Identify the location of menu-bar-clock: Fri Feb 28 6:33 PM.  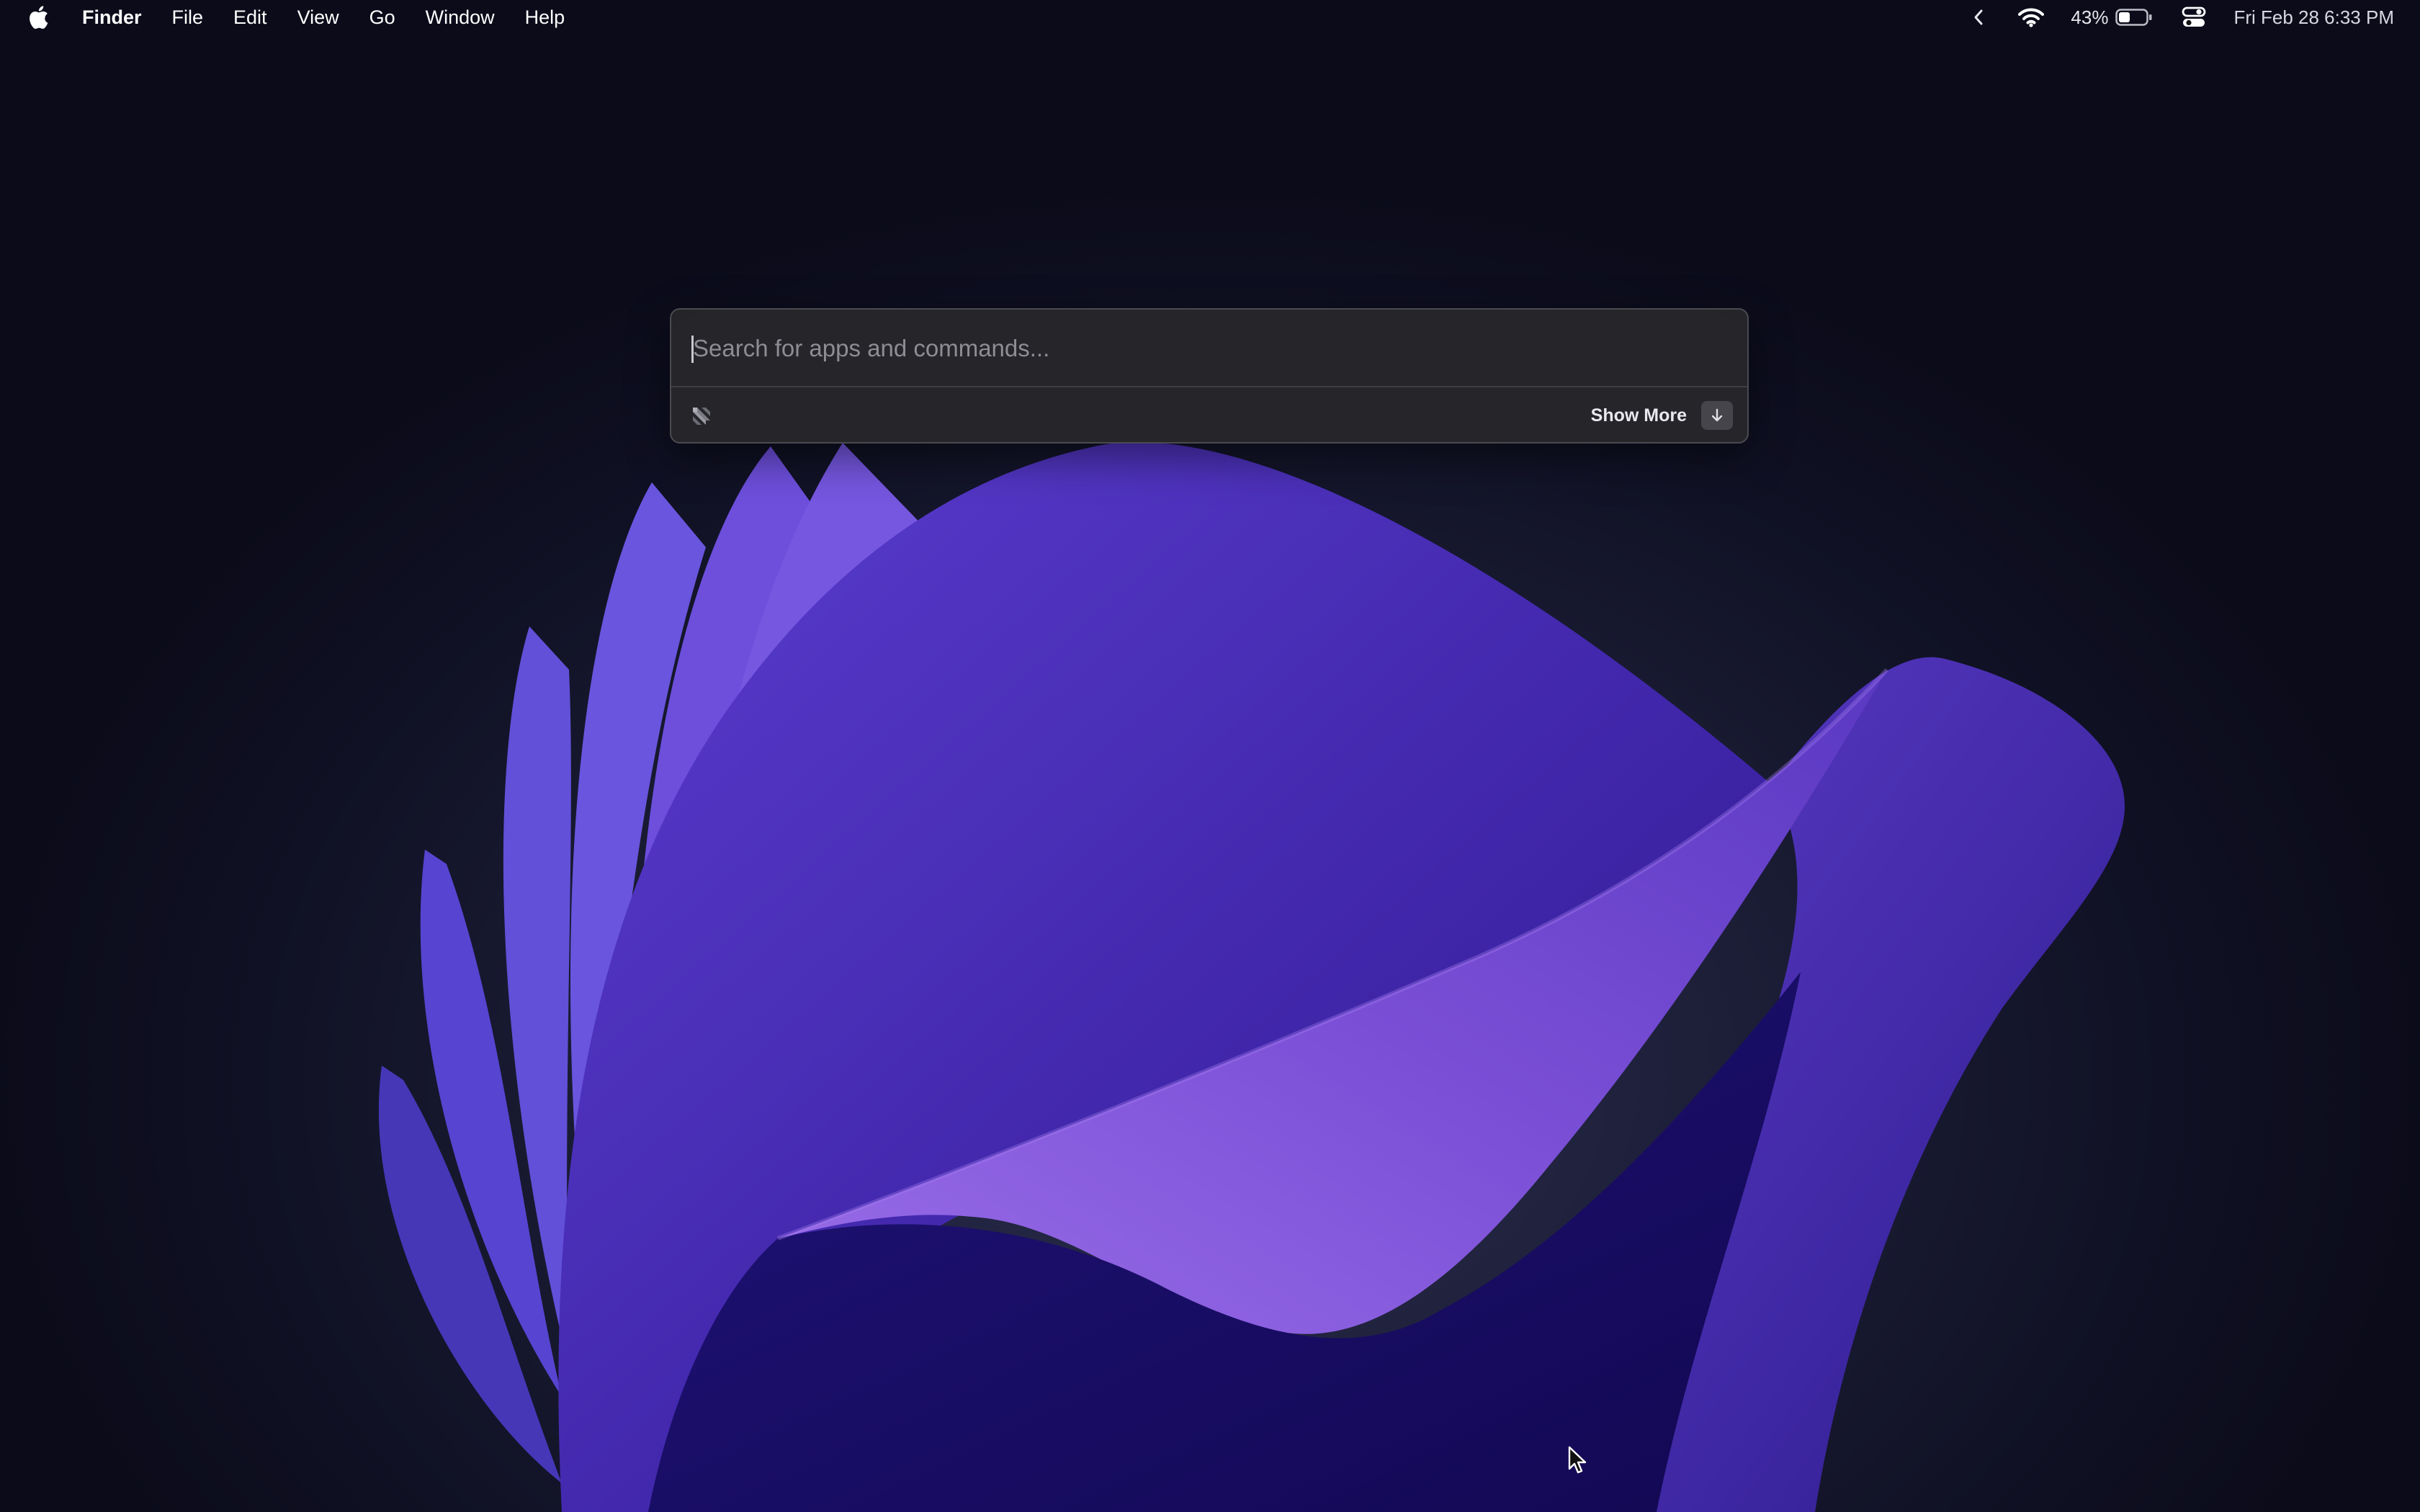
(2313, 17).